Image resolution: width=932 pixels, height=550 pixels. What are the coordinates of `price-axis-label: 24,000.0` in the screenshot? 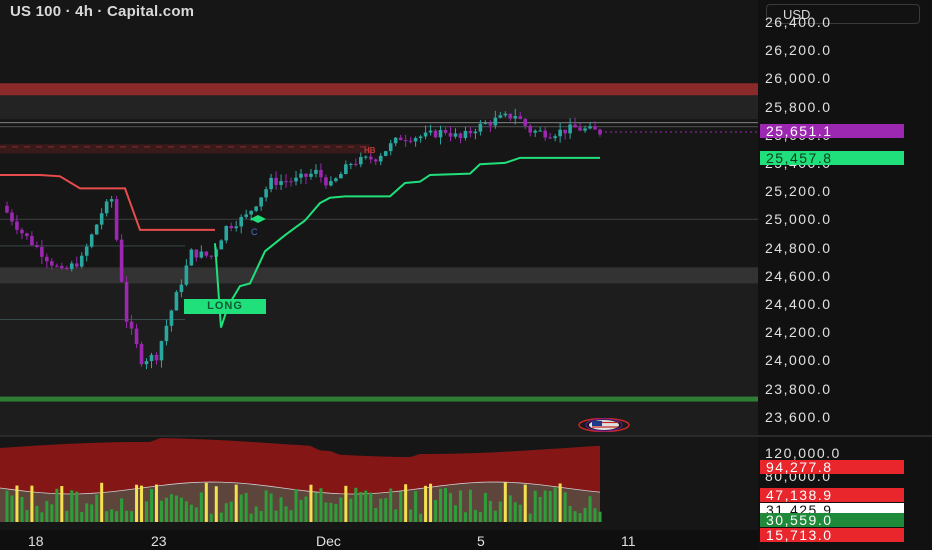 It's located at (798, 360).